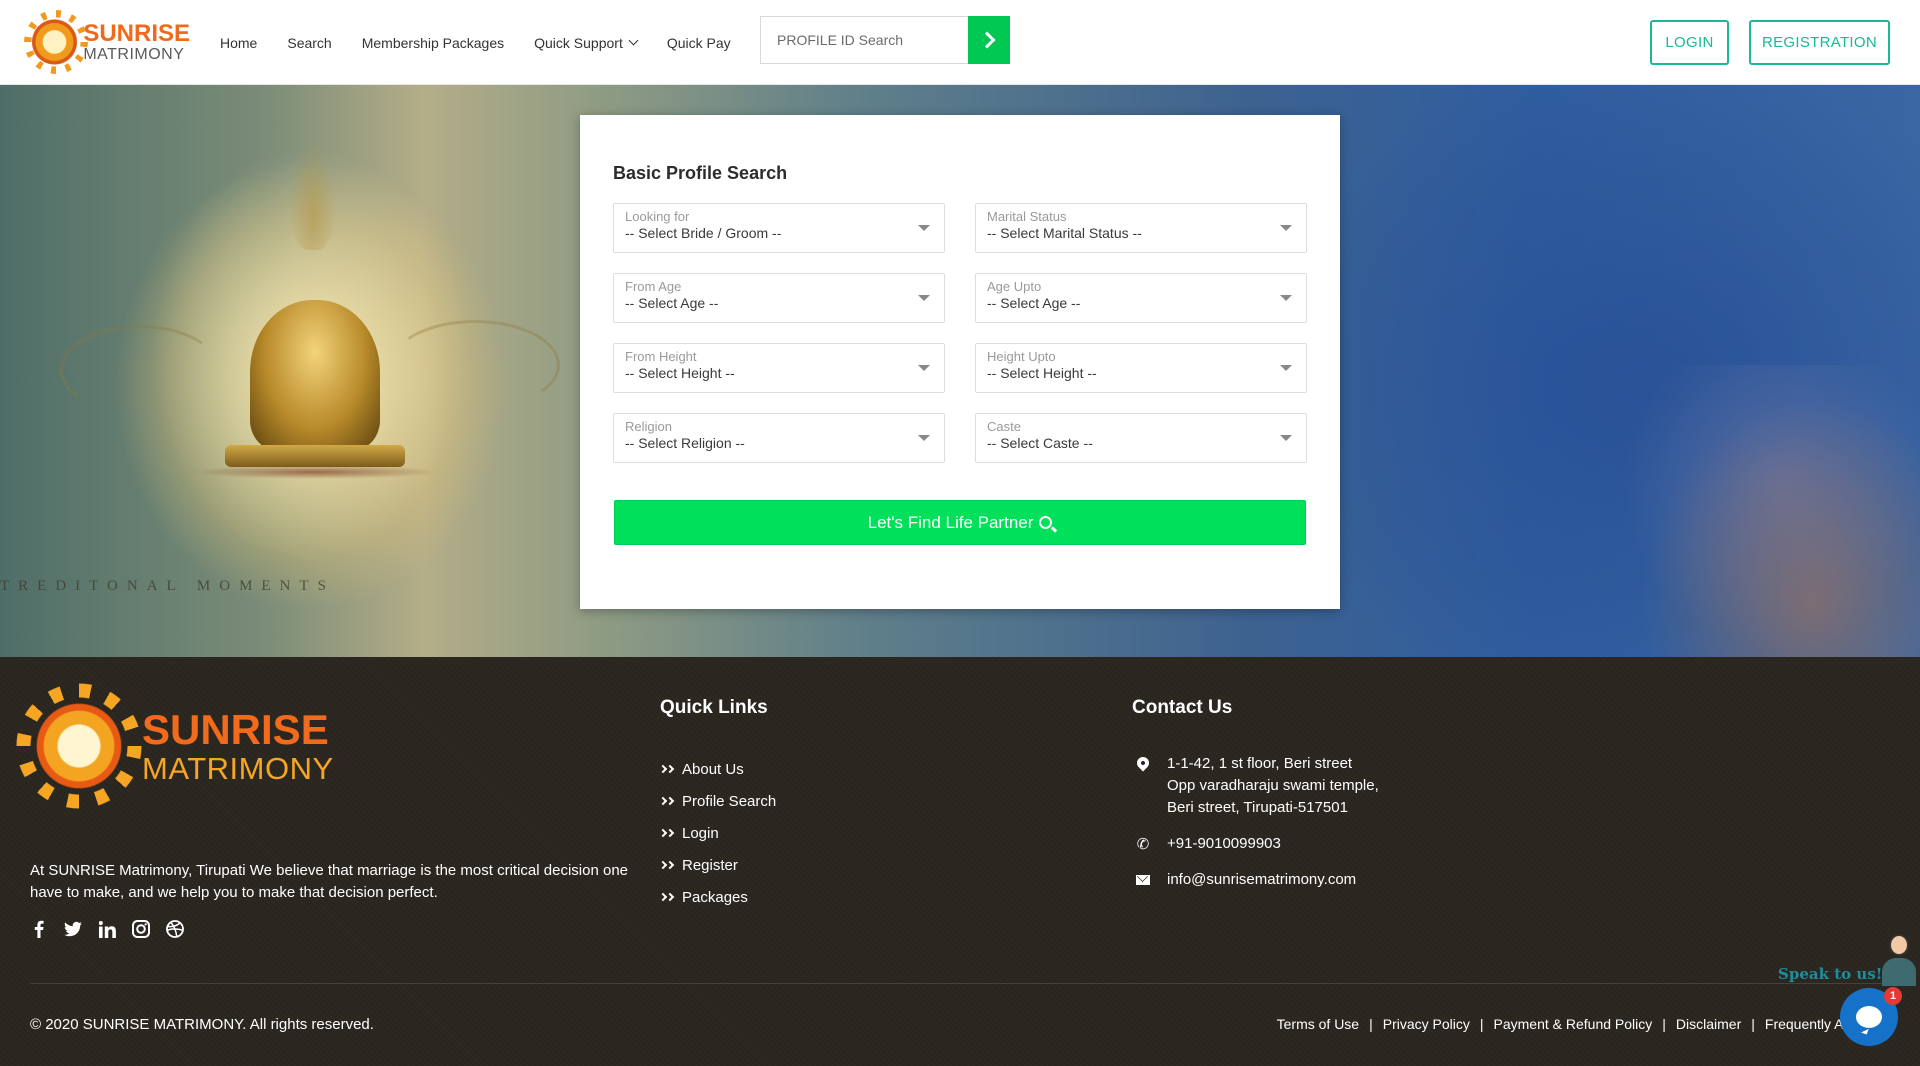 The height and width of the screenshot is (1066, 1920). What do you see at coordinates (779, 368) in the screenshot?
I see `from-height-select: From Height -- Select Height --` at bounding box center [779, 368].